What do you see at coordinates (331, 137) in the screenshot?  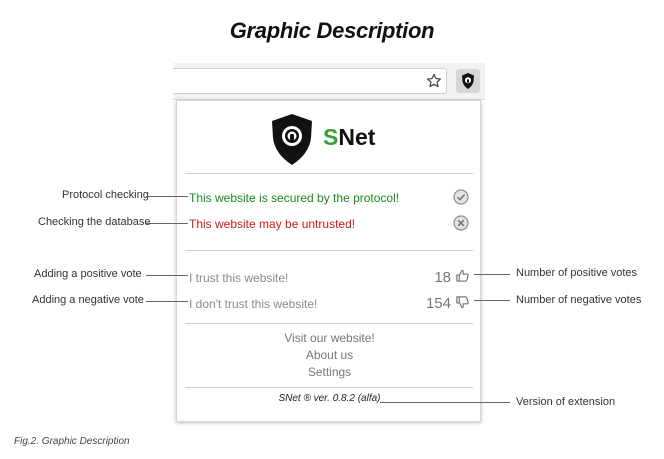 I see `brand-s: S` at bounding box center [331, 137].